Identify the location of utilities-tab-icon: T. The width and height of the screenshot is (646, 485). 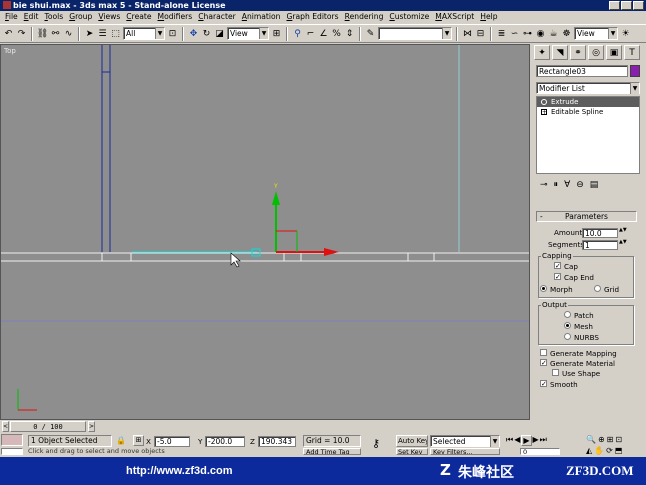
(632, 52).